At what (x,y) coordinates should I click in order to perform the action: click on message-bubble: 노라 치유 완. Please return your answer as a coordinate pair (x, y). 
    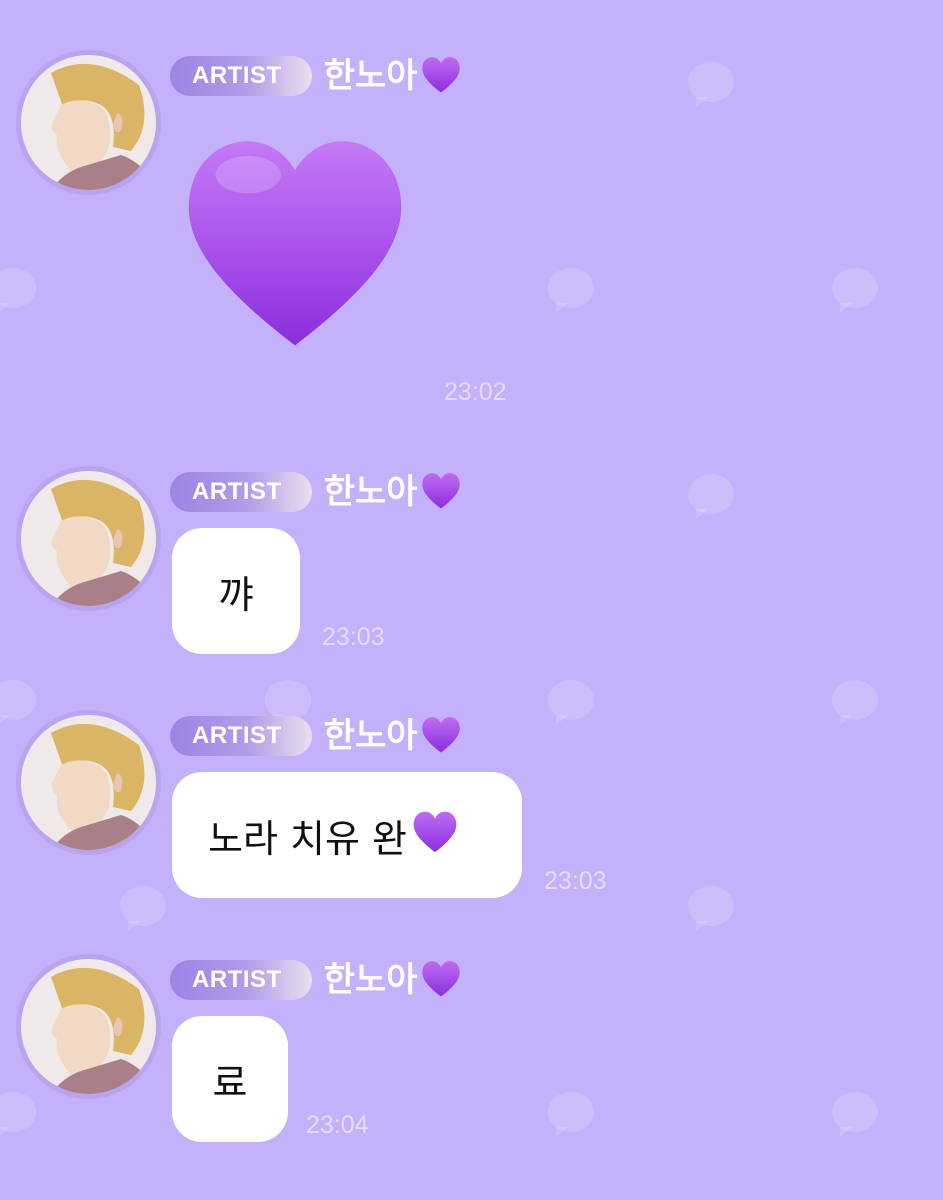
    Looking at the image, I should click on (347, 835).